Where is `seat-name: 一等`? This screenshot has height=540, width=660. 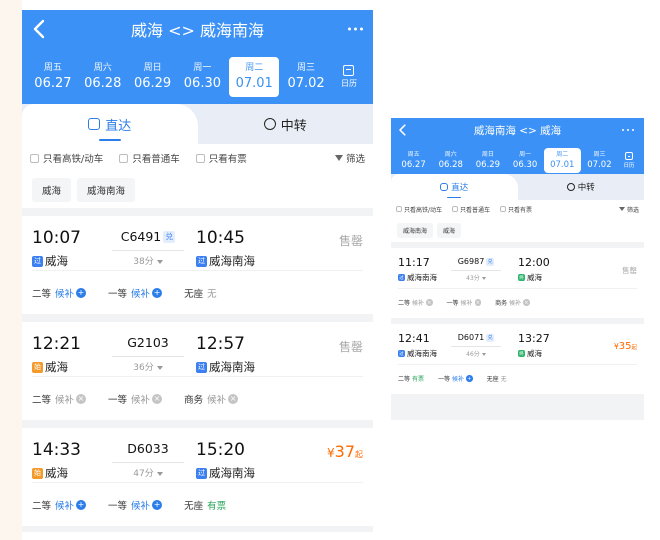
seat-name: 一等 is located at coordinates (118, 294).